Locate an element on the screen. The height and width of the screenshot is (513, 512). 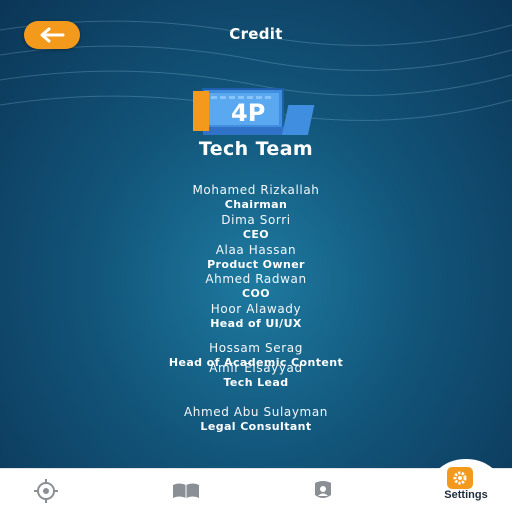
team-title: Tech Team is located at coordinates (256, 149).